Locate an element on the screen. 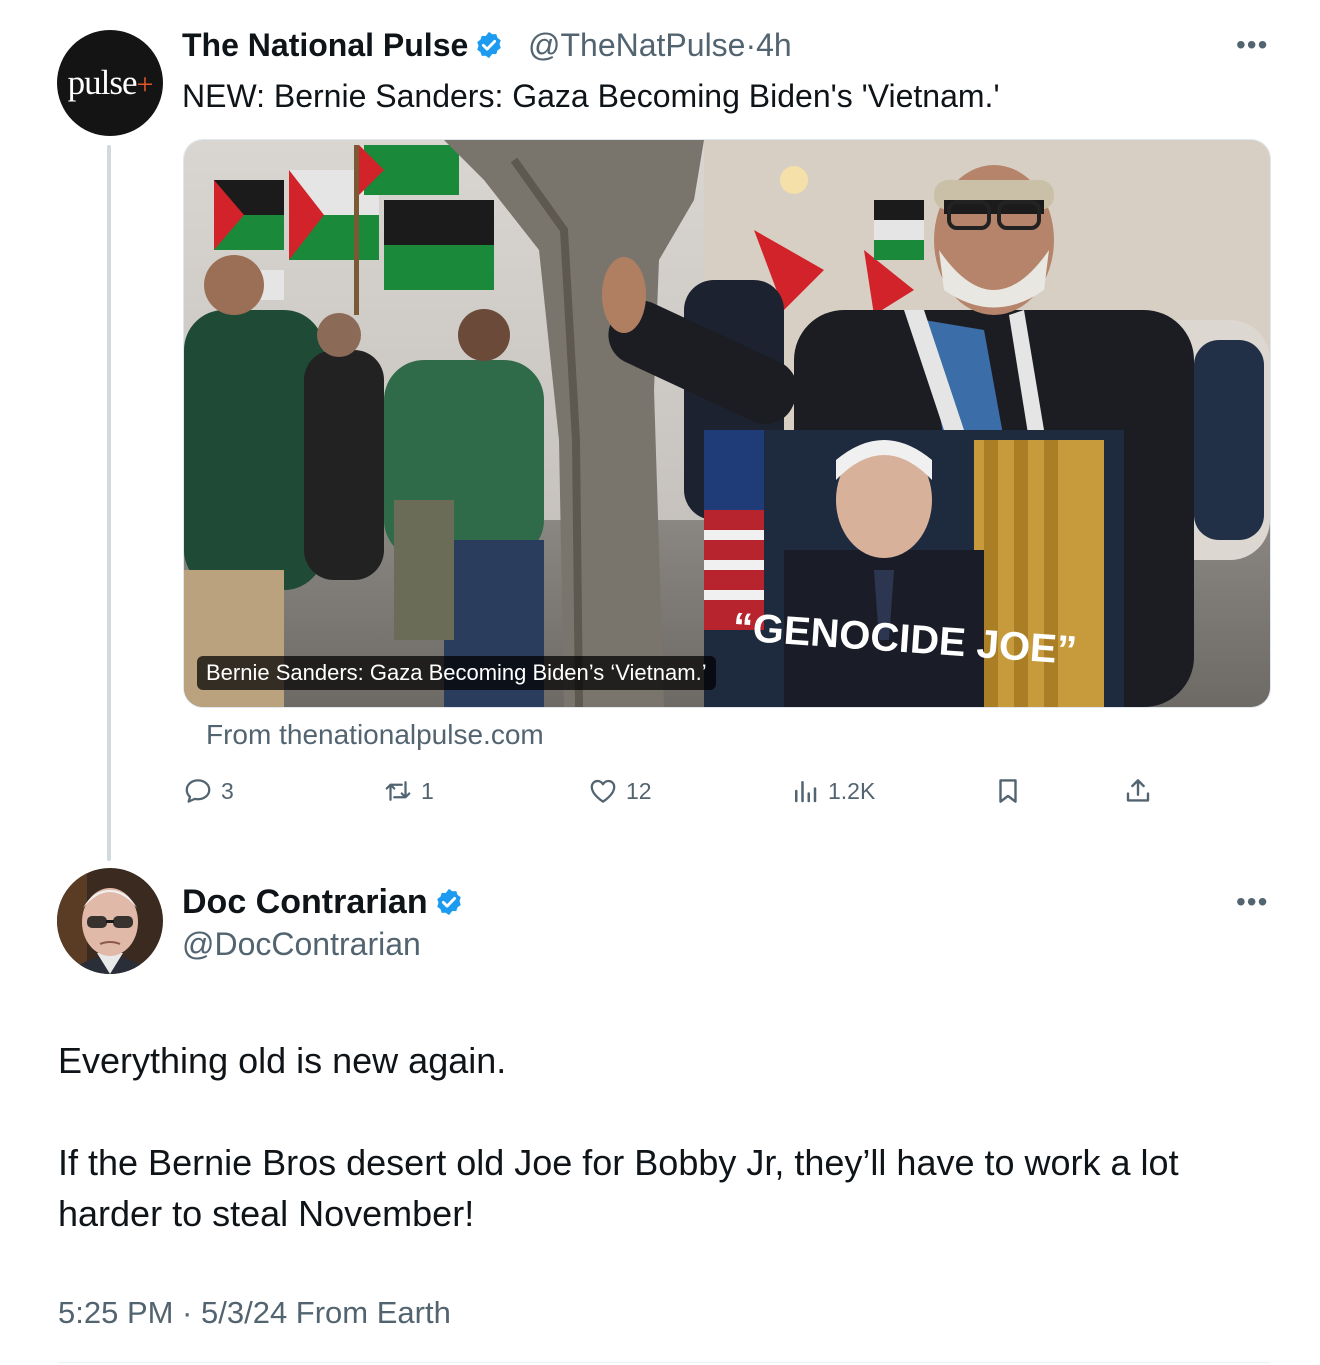 The height and width of the screenshot is (1365, 1320). tweet-author-name: Doc Contrarian is located at coordinates (323, 902).